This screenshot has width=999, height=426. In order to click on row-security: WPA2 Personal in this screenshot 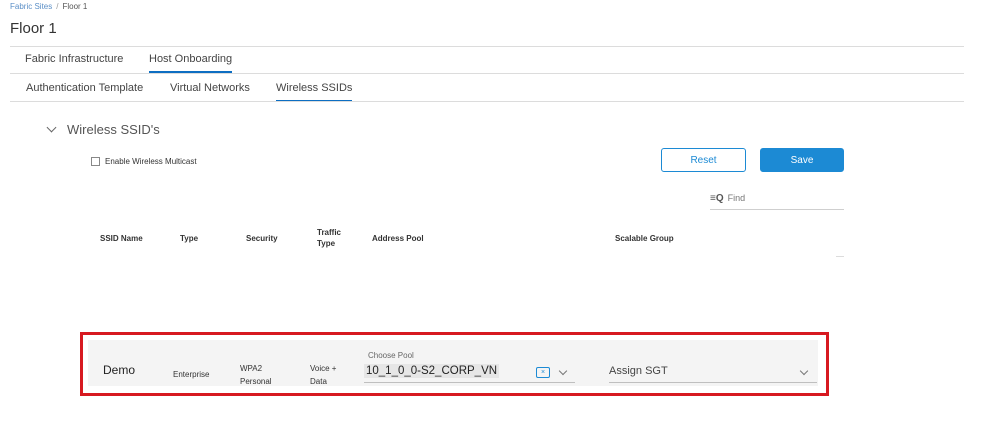, I will do `click(256, 375)`.